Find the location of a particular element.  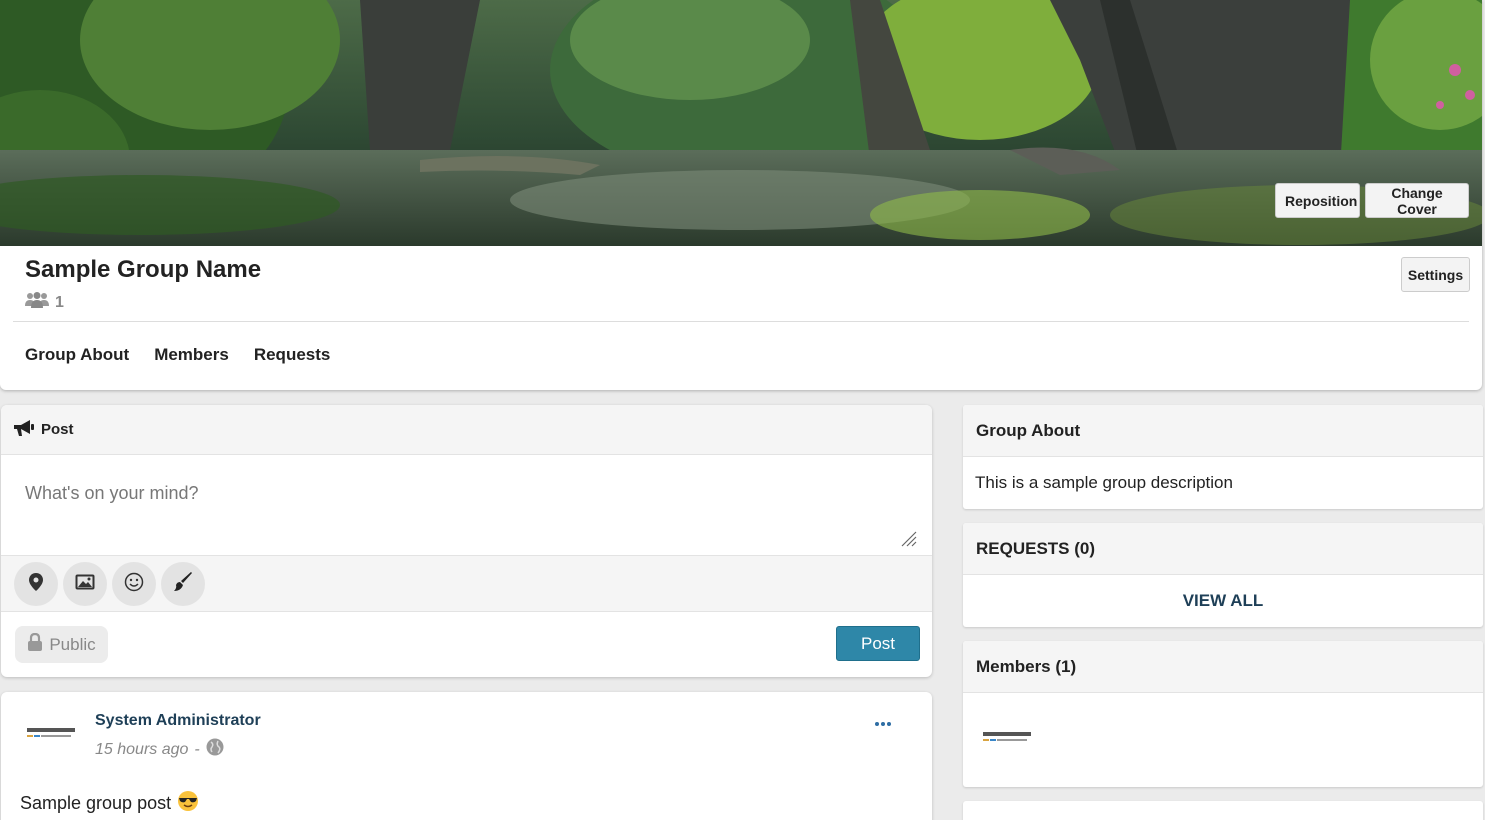

composer-header: Post is located at coordinates (466, 430).